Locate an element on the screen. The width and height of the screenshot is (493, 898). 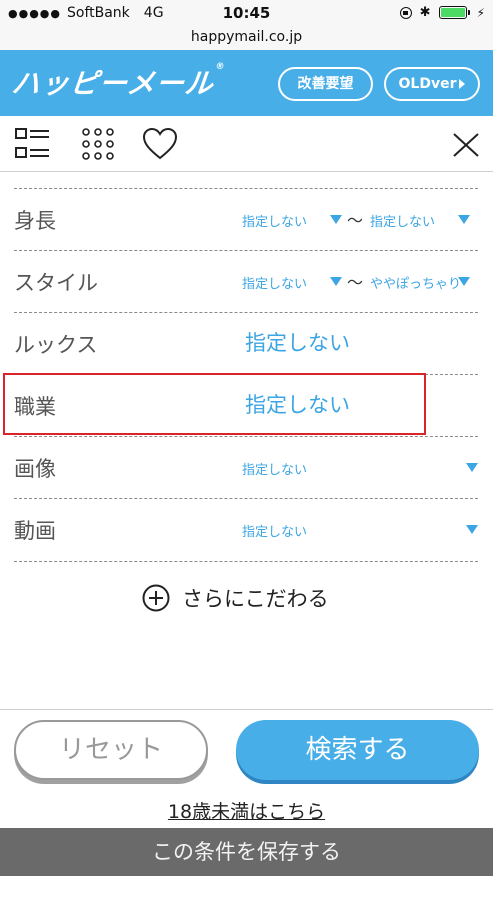
happymail-logo: ハッピーメール® is located at coordinates (118, 82).